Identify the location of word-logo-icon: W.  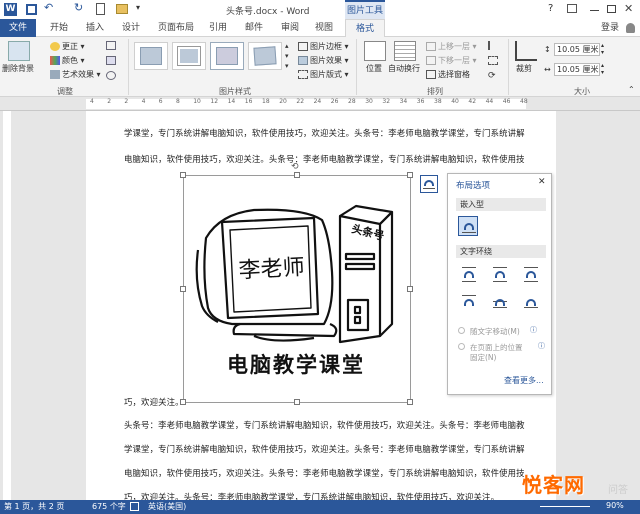
(10, 9).